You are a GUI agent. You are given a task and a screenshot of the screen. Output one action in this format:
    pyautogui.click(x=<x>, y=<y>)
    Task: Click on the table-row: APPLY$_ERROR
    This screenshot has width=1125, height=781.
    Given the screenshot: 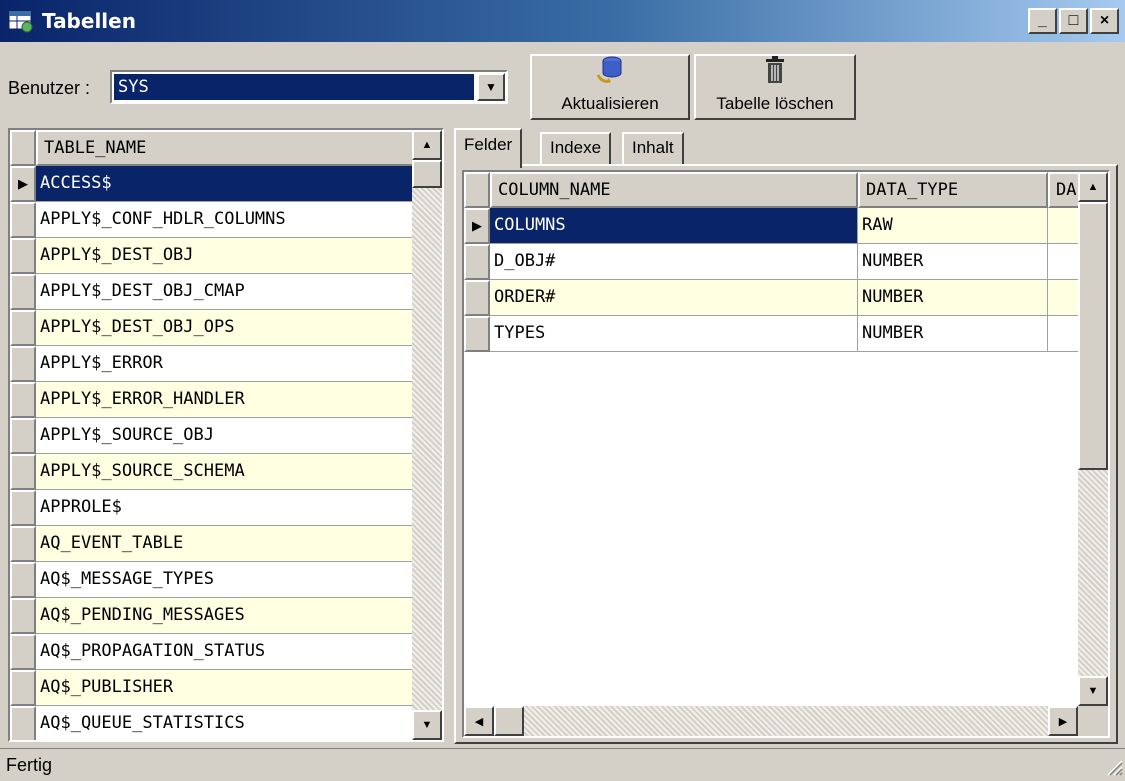 What is the action you would take?
    pyautogui.click(x=212, y=364)
    